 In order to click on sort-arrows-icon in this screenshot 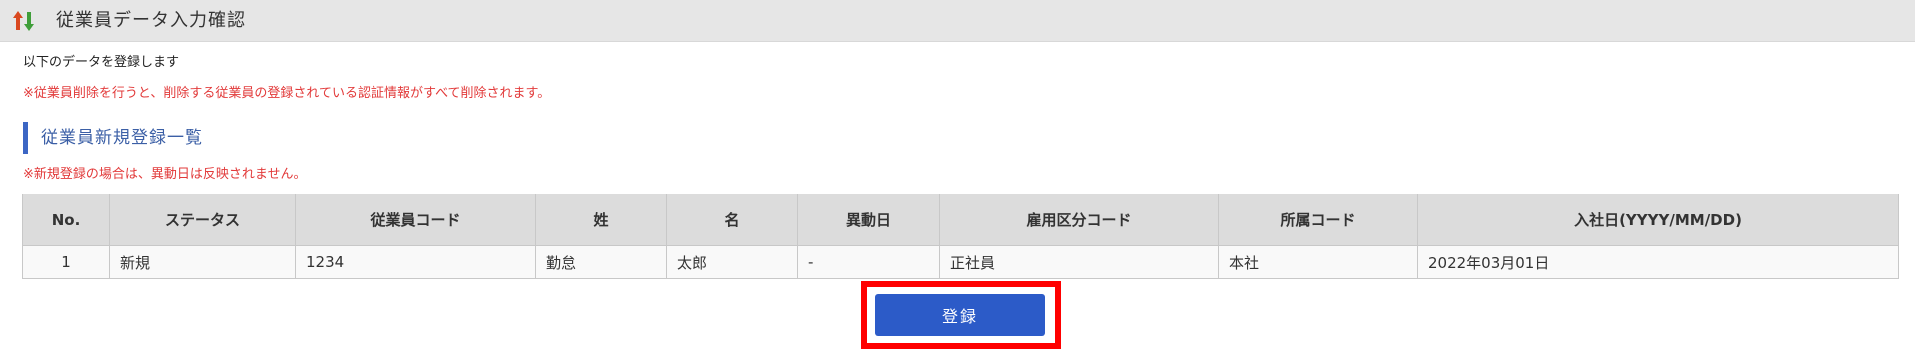, I will do `click(24, 21)`.